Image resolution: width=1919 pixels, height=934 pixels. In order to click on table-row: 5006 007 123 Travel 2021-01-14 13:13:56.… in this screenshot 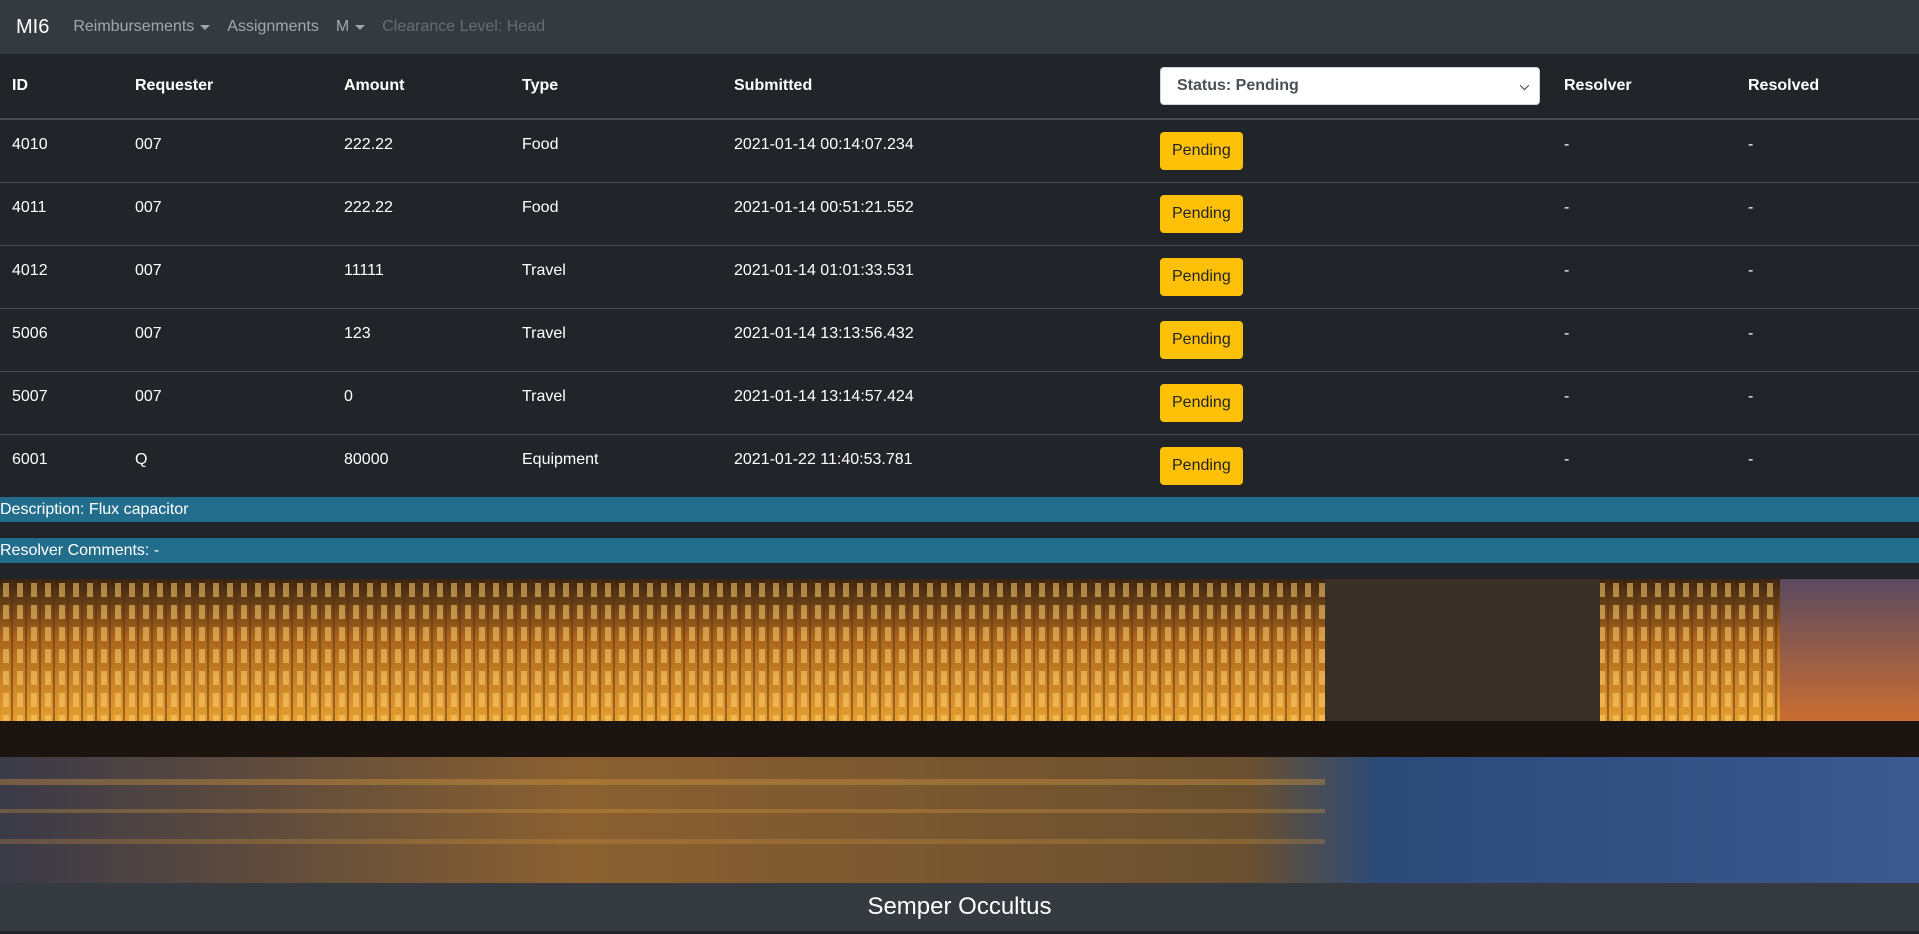, I will do `click(959, 339)`.